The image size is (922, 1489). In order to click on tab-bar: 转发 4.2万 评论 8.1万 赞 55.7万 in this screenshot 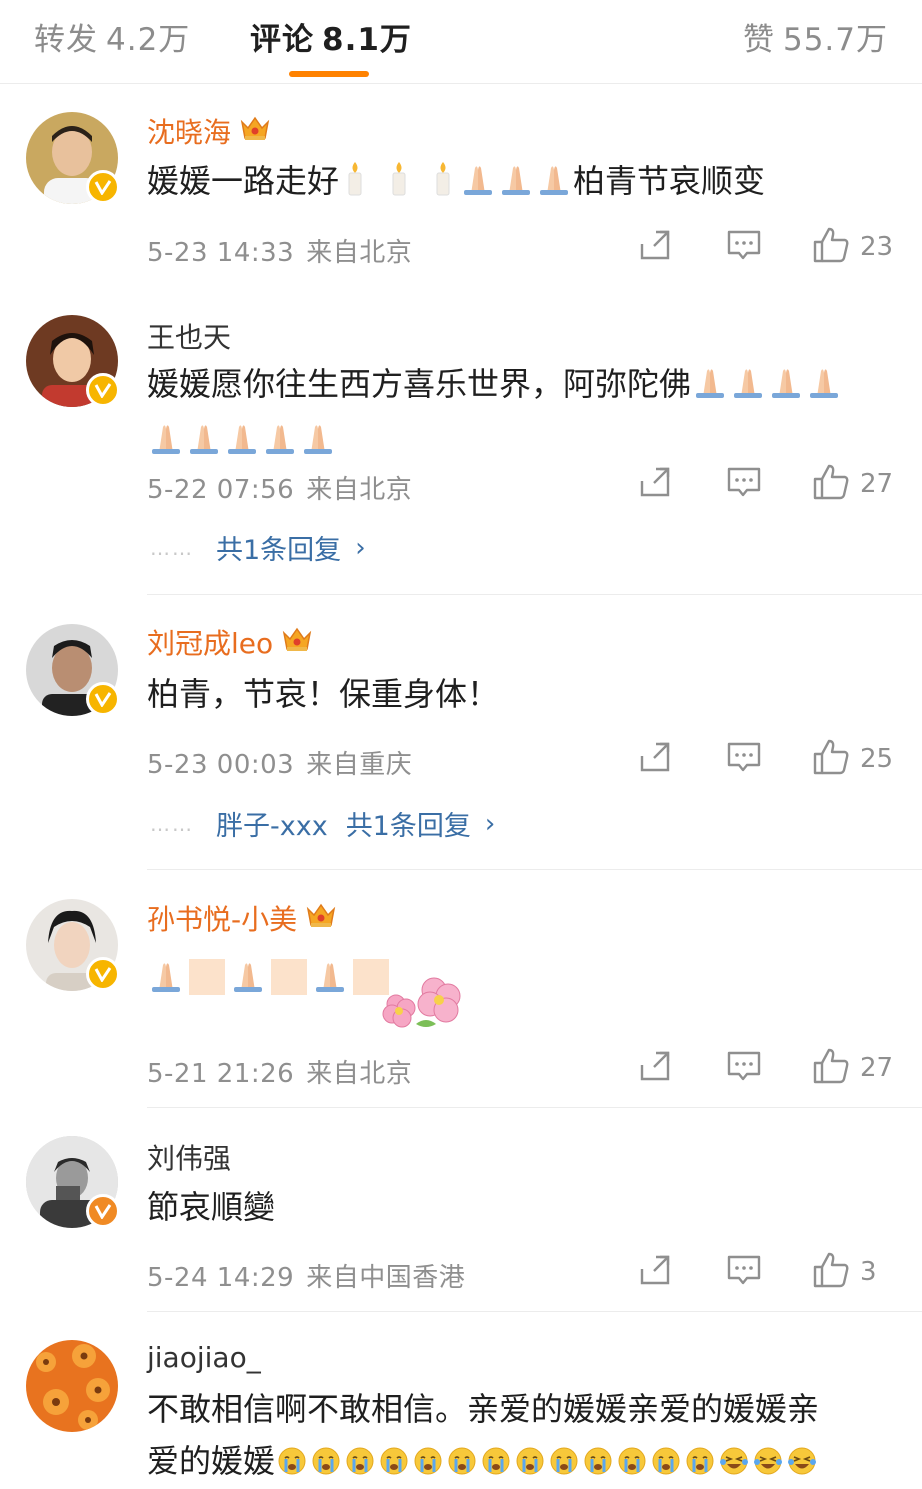, I will do `click(461, 42)`.